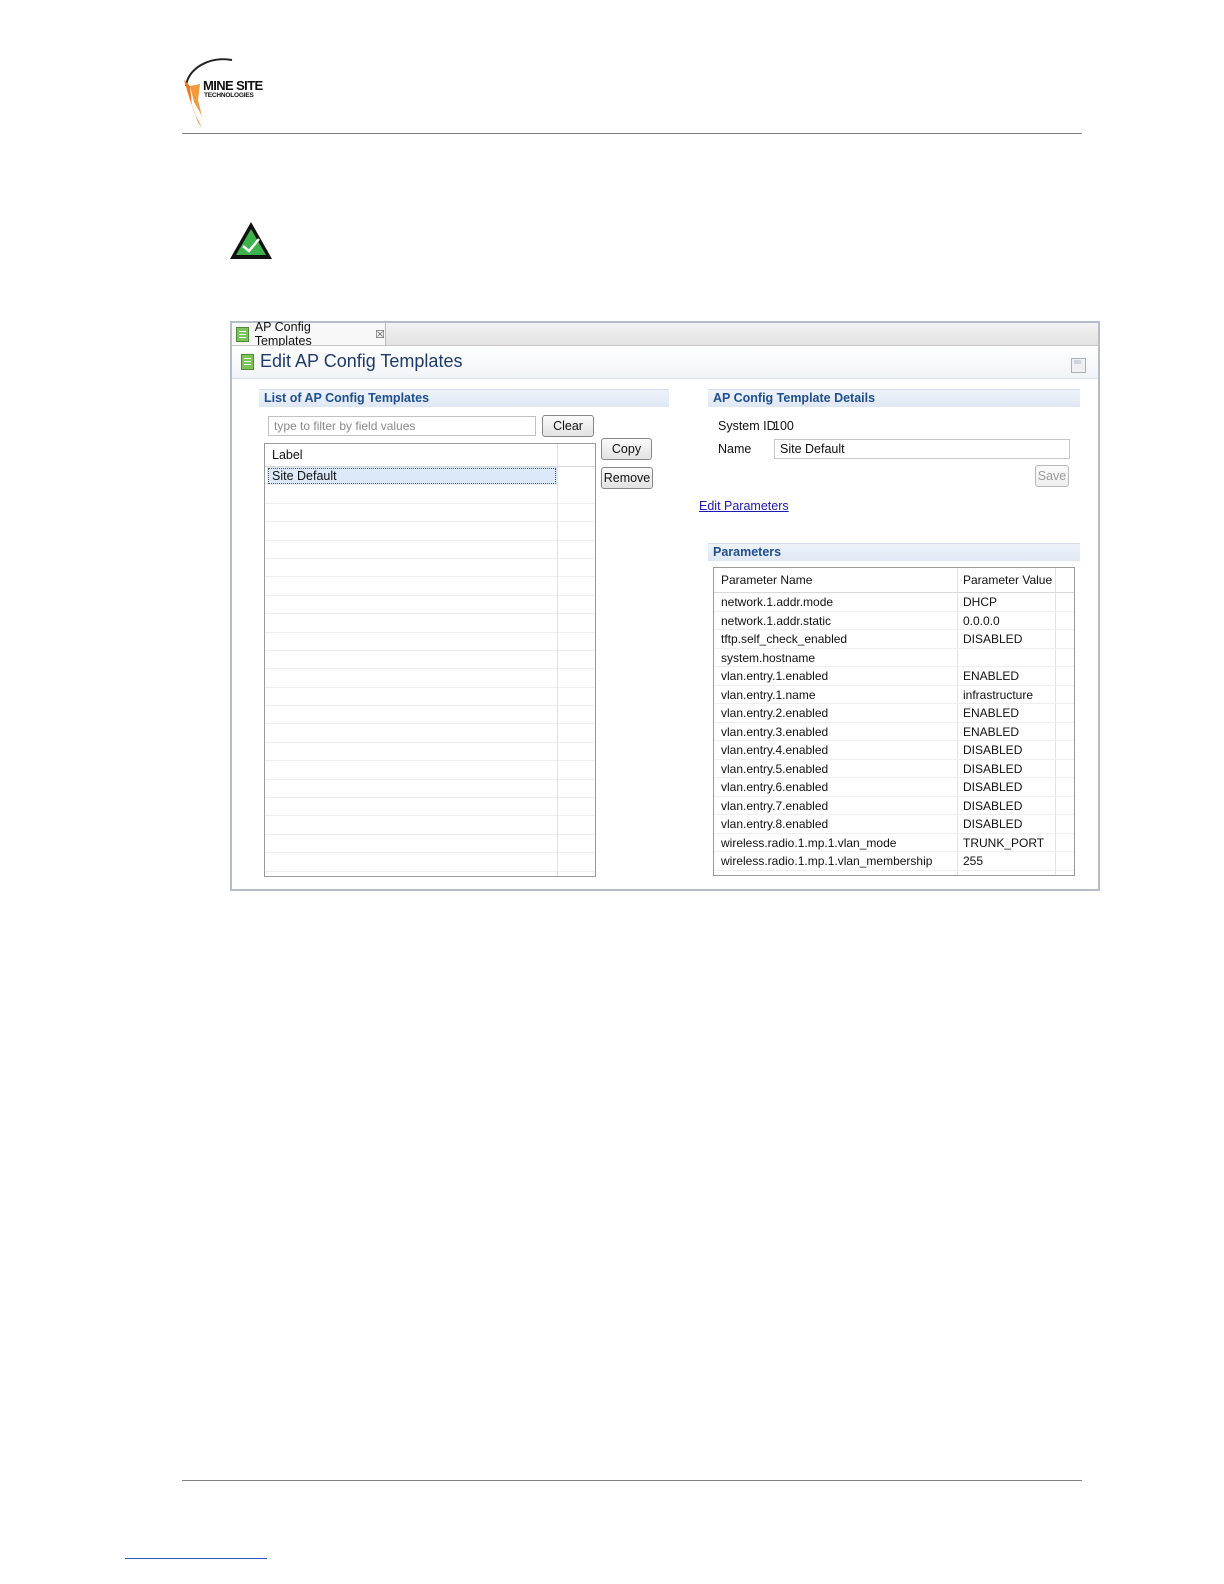 The image size is (1224, 1584). Describe the element at coordinates (894, 639) in the screenshot. I see `table-row: tftp.self_check_enabled DISABLED` at that location.